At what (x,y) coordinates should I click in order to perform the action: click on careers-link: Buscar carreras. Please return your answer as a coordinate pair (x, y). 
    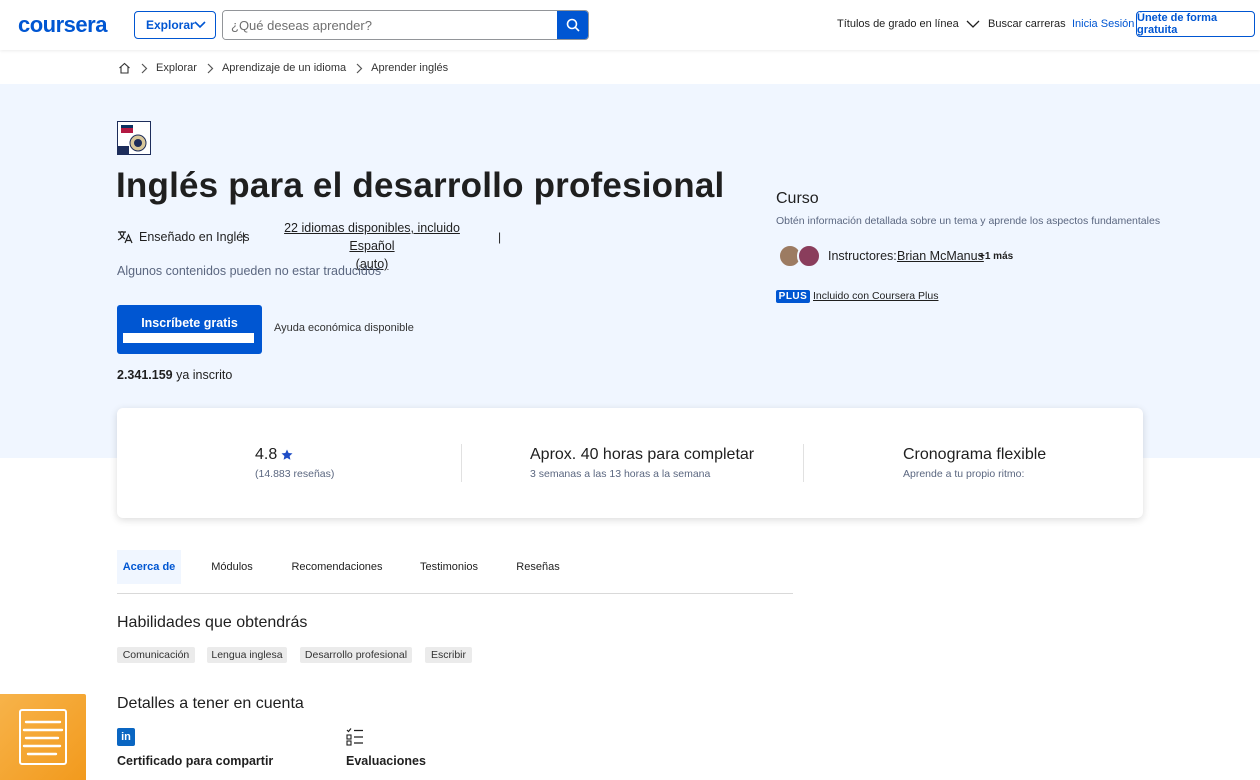
    Looking at the image, I should click on (1027, 24).